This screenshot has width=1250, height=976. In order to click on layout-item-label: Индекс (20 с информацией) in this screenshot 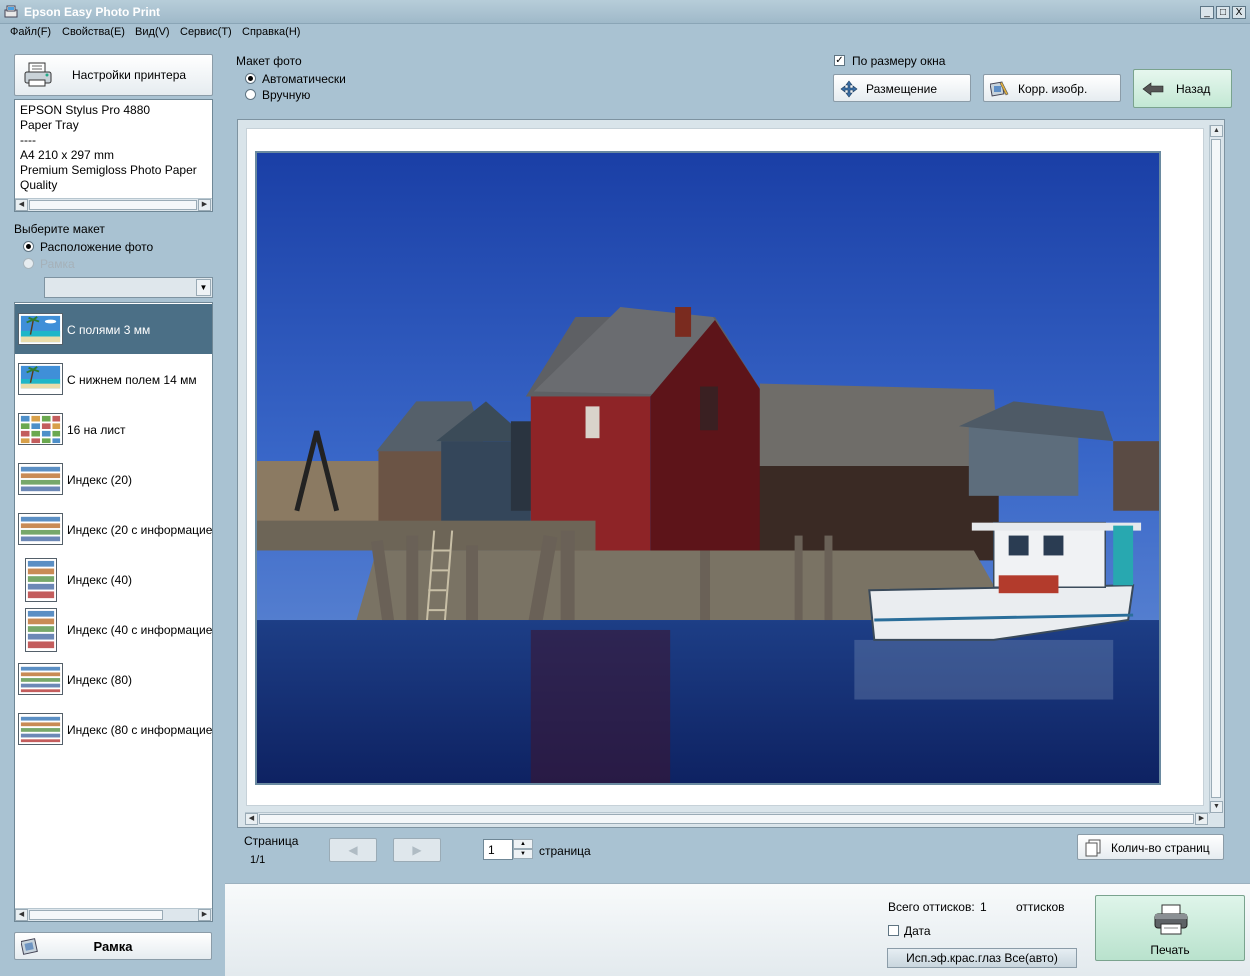, I will do `click(140, 530)`.